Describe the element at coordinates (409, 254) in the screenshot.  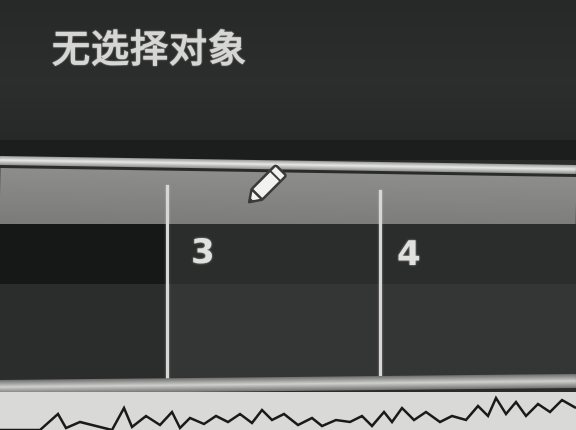
I see `bar-marker-4: 4` at that location.